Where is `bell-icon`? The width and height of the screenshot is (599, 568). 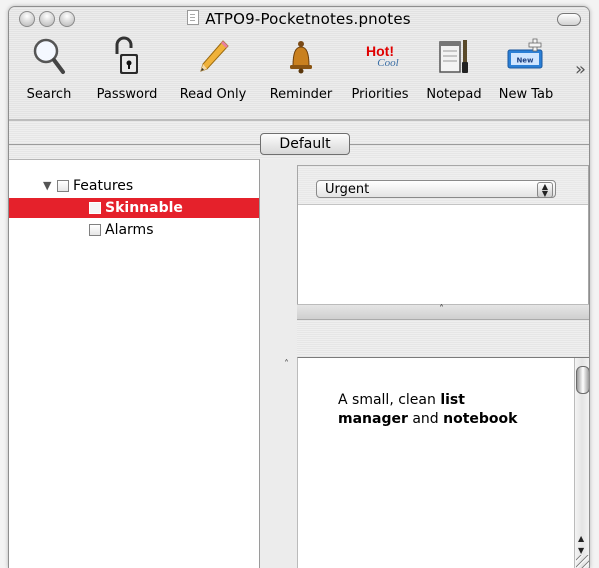
bell-icon is located at coordinates (301, 57).